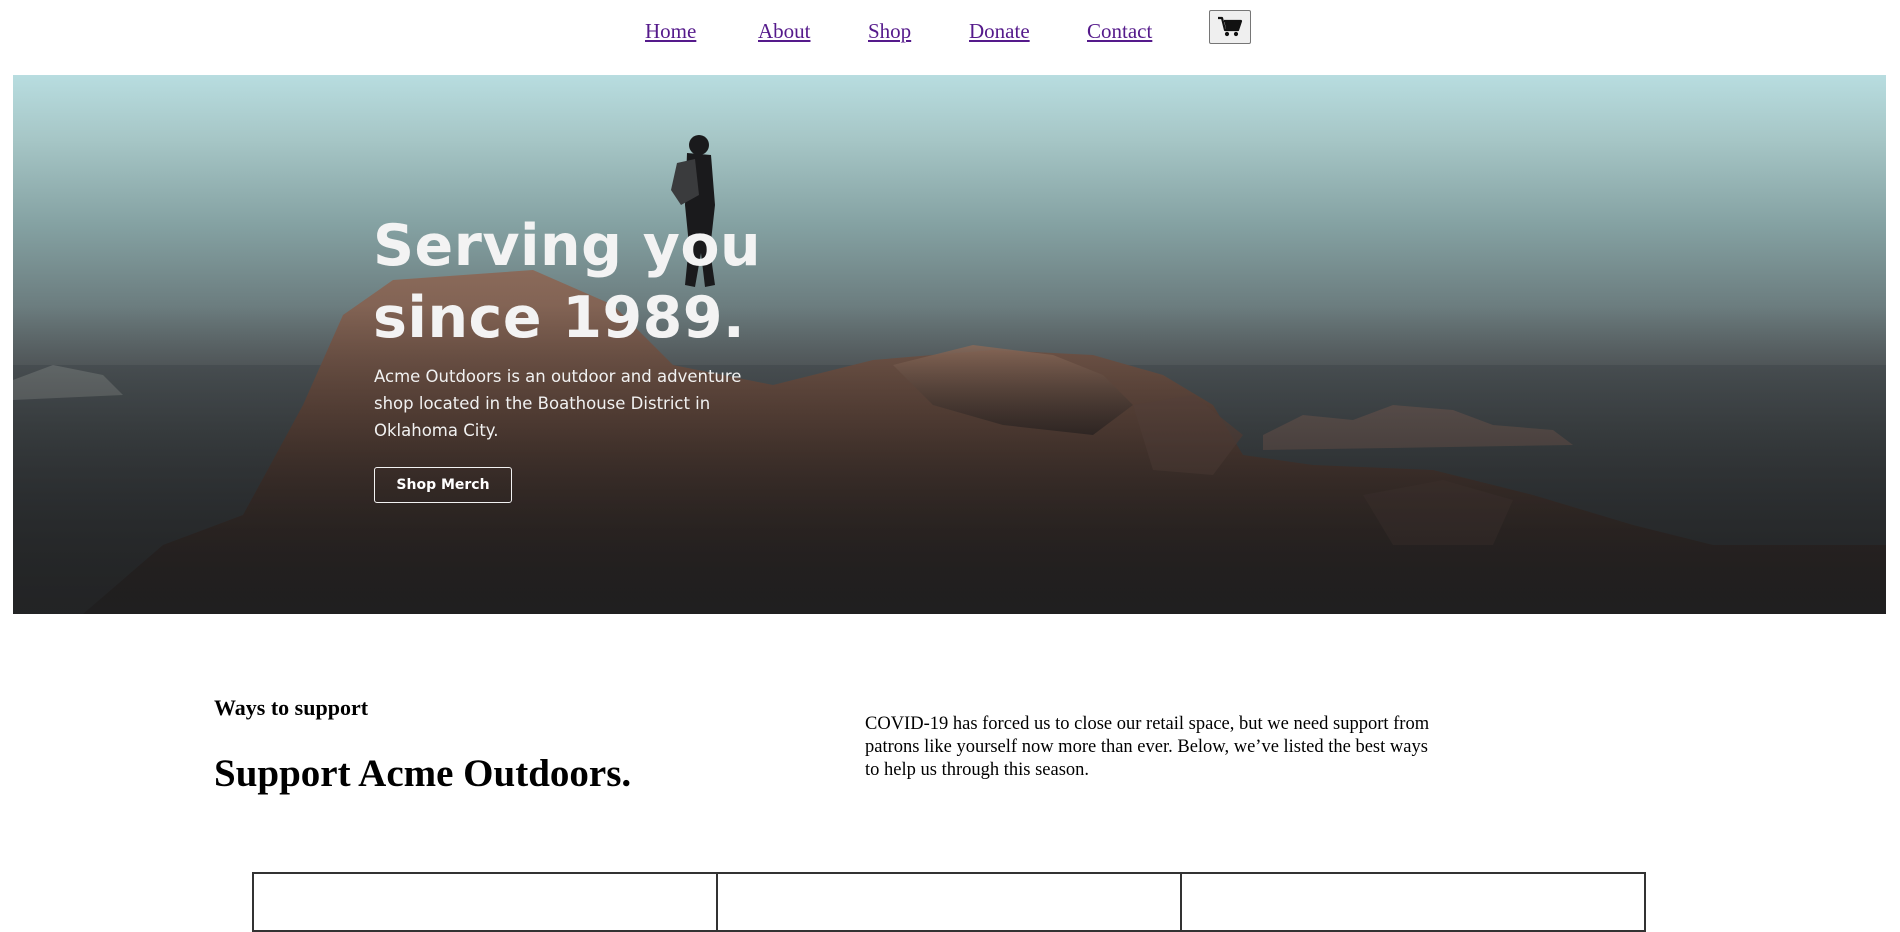  What do you see at coordinates (443, 485) in the screenshot?
I see `shop-merch-button: Shop Merch` at bounding box center [443, 485].